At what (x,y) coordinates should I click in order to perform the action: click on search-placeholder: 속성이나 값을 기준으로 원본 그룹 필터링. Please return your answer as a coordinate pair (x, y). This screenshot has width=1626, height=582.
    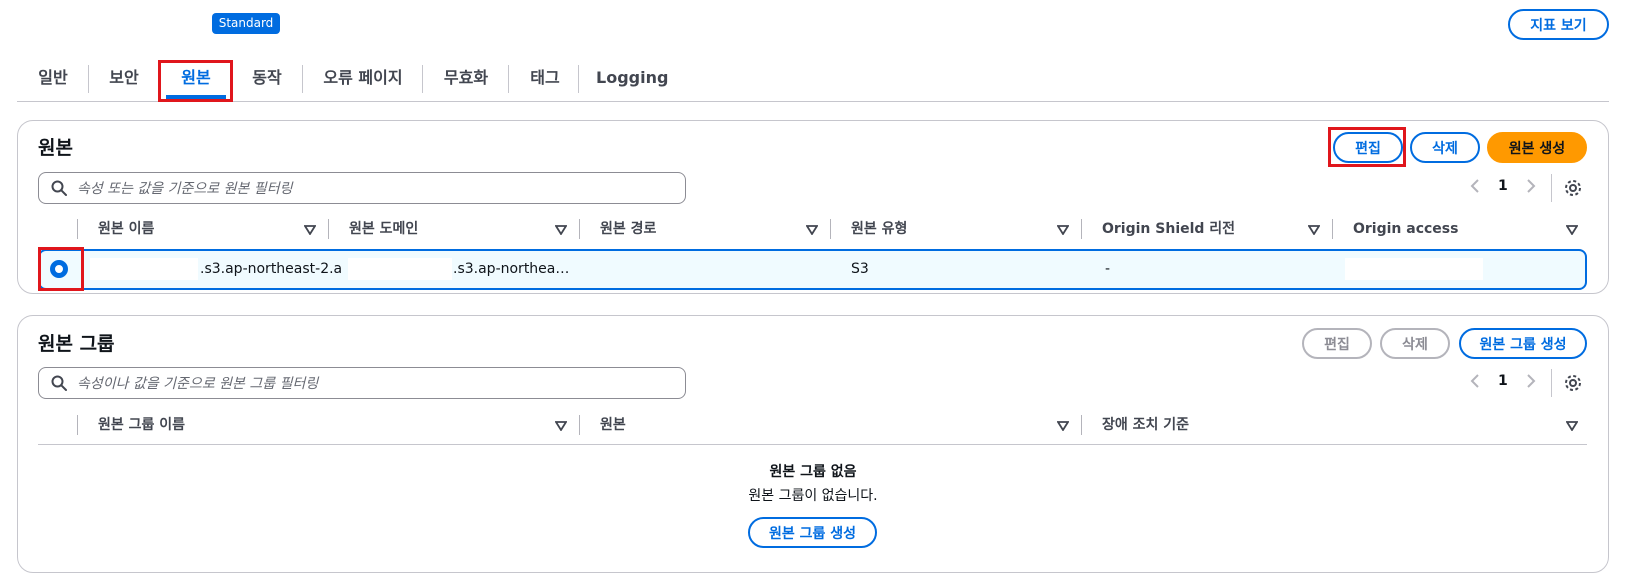
    Looking at the image, I should click on (198, 384).